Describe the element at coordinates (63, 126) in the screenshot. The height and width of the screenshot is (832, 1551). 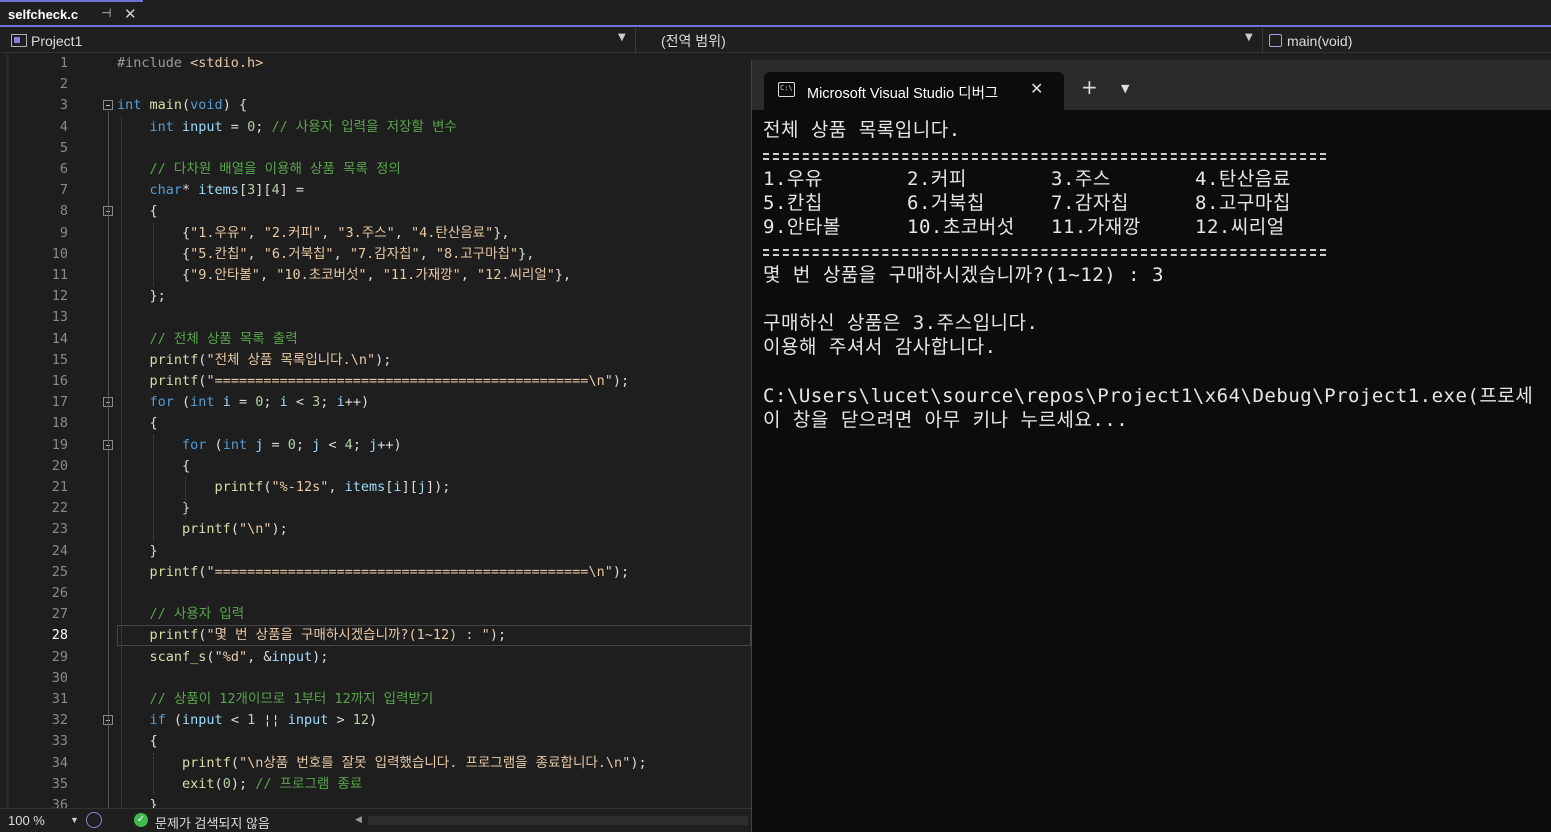
I see `line-number: 4` at that location.